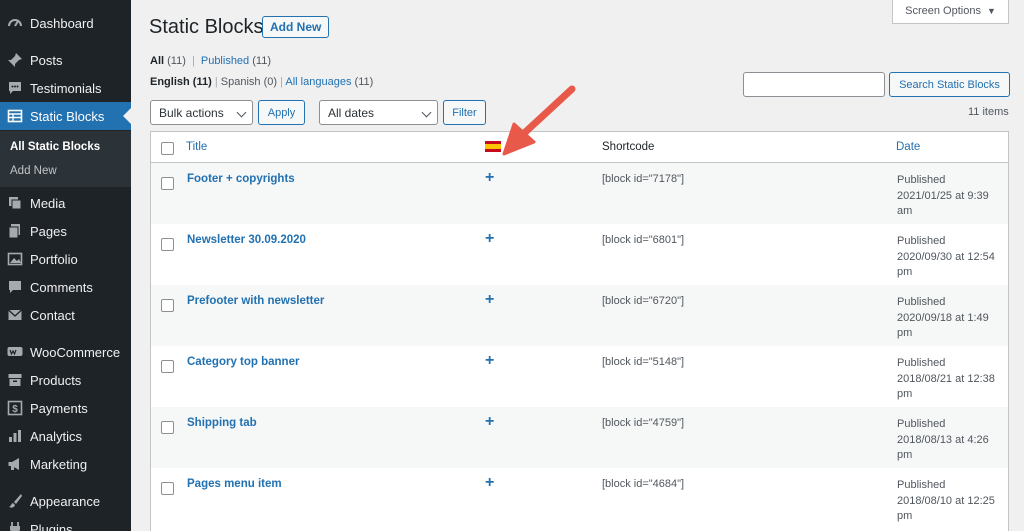 The width and height of the screenshot is (1024, 531). What do you see at coordinates (167, 148) in the screenshot?
I see `select-all-checkbox` at bounding box center [167, 148].